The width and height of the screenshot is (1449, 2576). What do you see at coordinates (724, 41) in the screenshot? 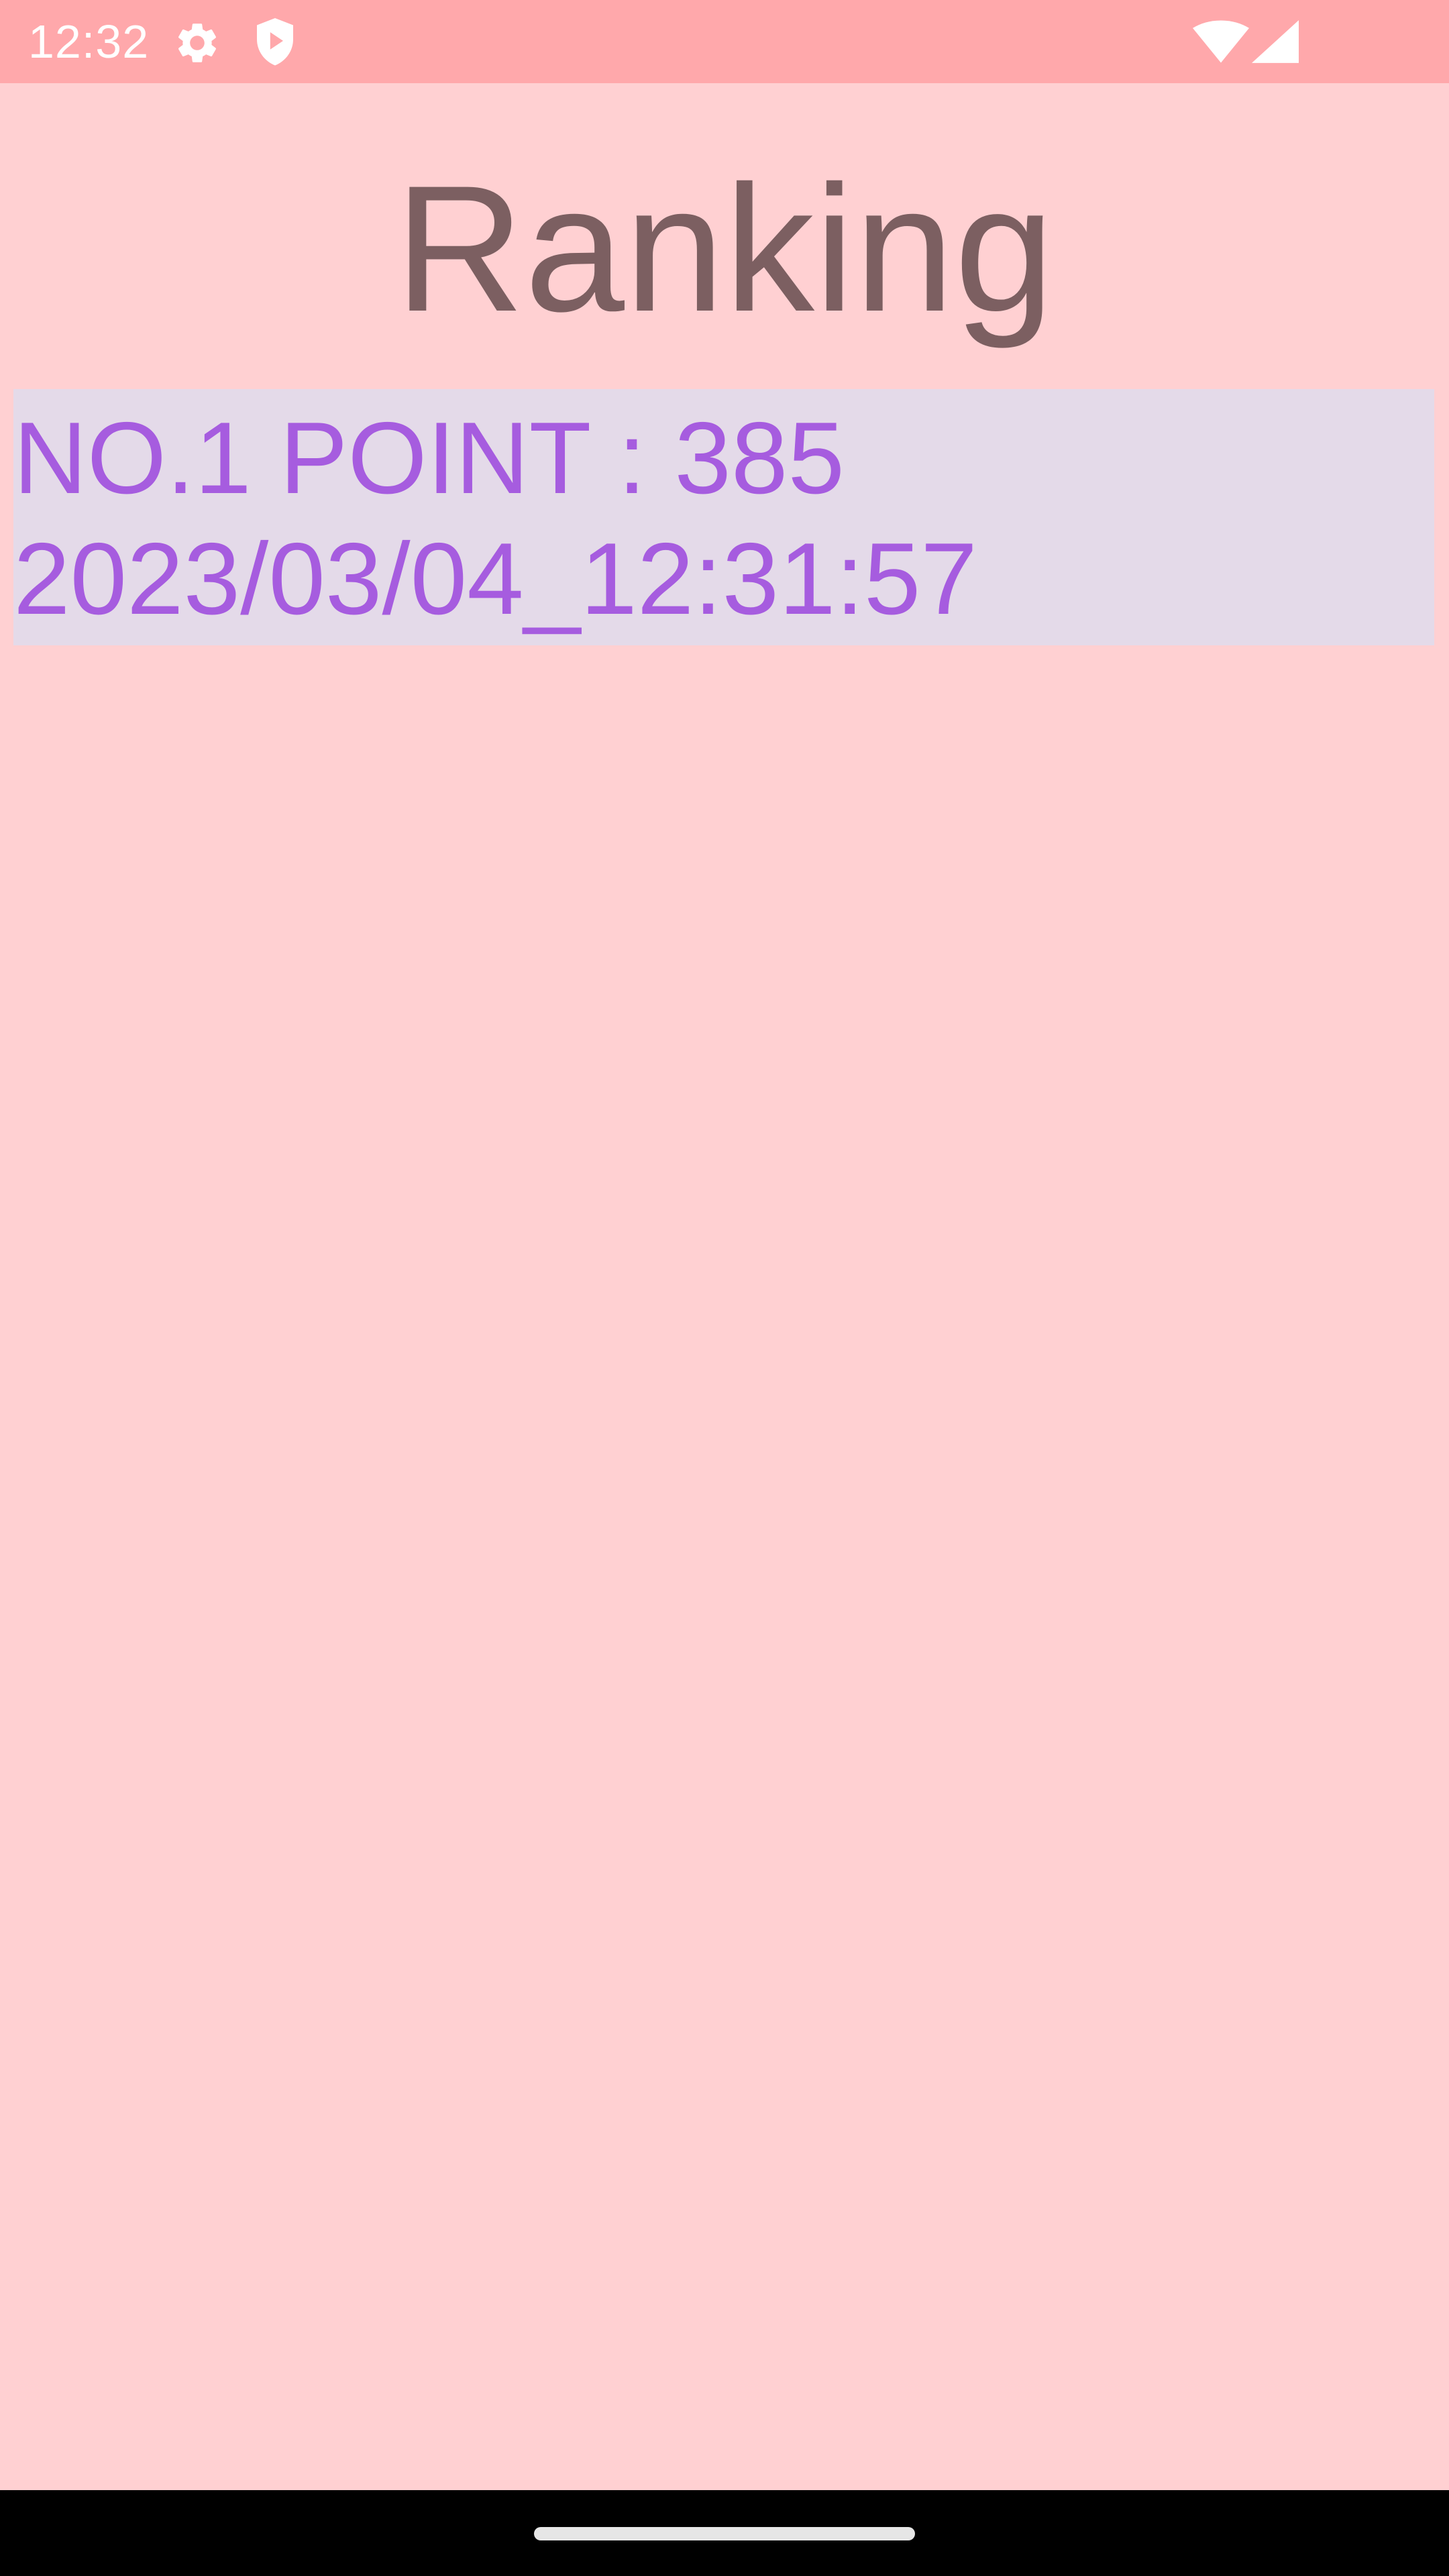
I see `status-bar: 12:32` at bounding box center [724, 41].